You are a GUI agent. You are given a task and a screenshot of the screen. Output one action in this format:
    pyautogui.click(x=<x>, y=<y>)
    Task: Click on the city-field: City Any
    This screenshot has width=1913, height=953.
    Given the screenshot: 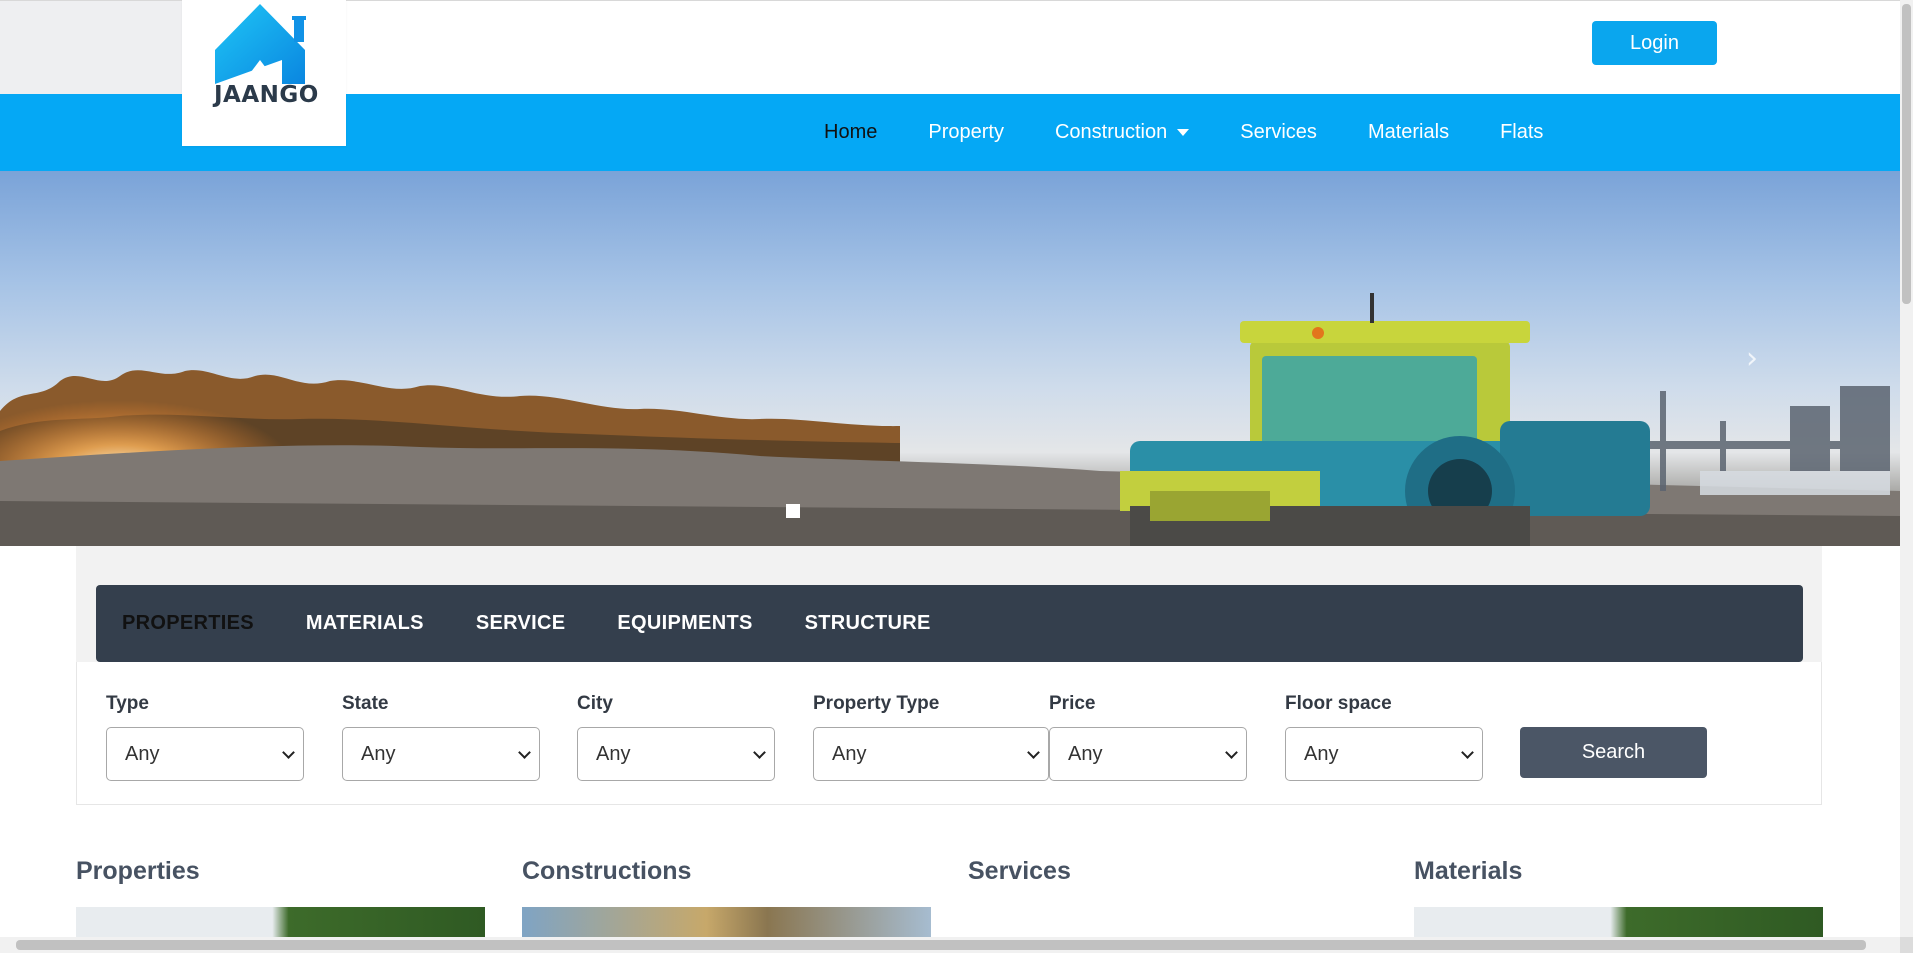 What is the action you would take?
    pyautogui.click(x=676, y=737)
    